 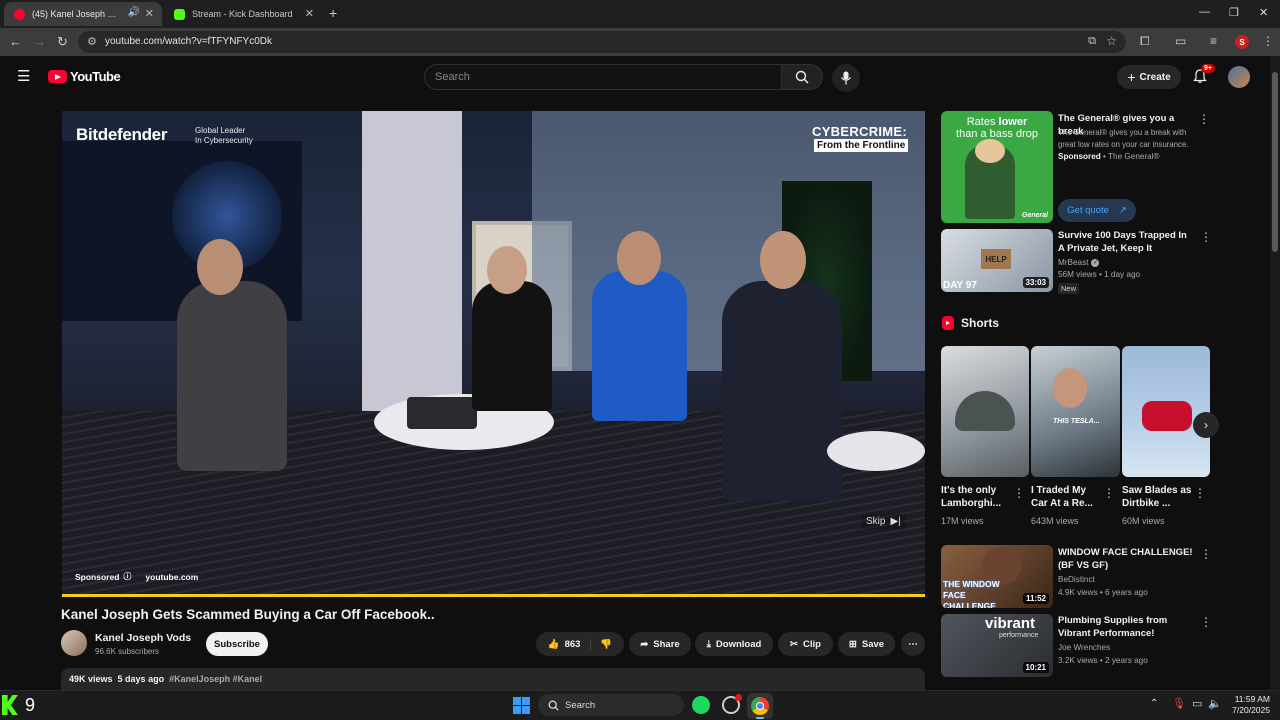 What do you see at coordinates (997, 167) in the screenshot?
I see `ad-thumbnail: Rates lower than a bass drop General` at bounding box center [997, 167].